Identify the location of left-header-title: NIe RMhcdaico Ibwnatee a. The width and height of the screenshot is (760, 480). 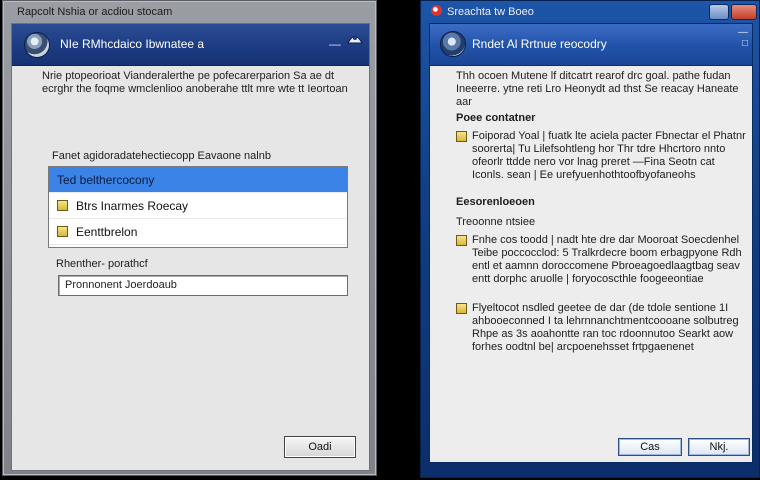
(132, 44).